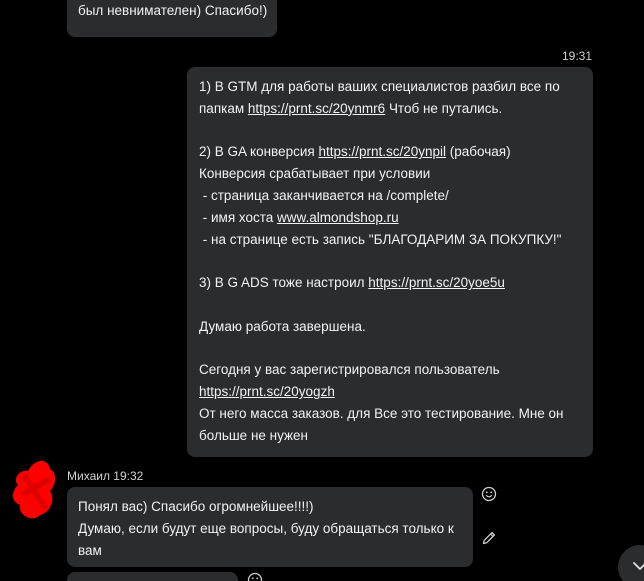  I want to click on message-text: - страница заканчивается на /complete/, so click(324, 195).